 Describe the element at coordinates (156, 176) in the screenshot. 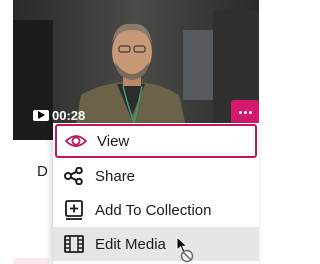

I see `menu-item-share: Share` at that location.